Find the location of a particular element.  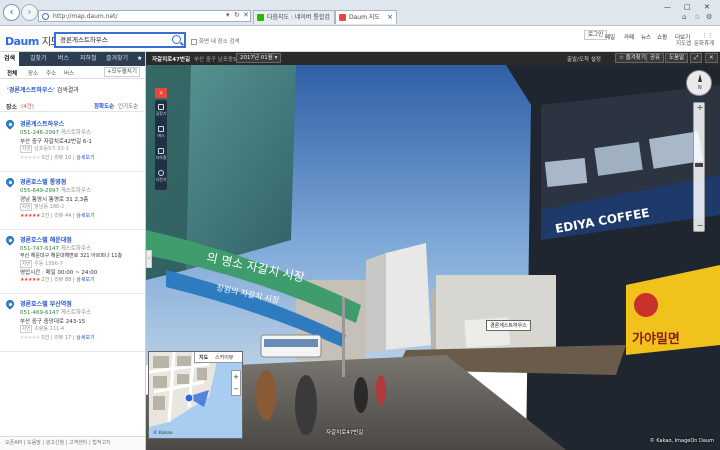

tab-favorites: 즐겨찾기 is located at coordinates (117, 59).